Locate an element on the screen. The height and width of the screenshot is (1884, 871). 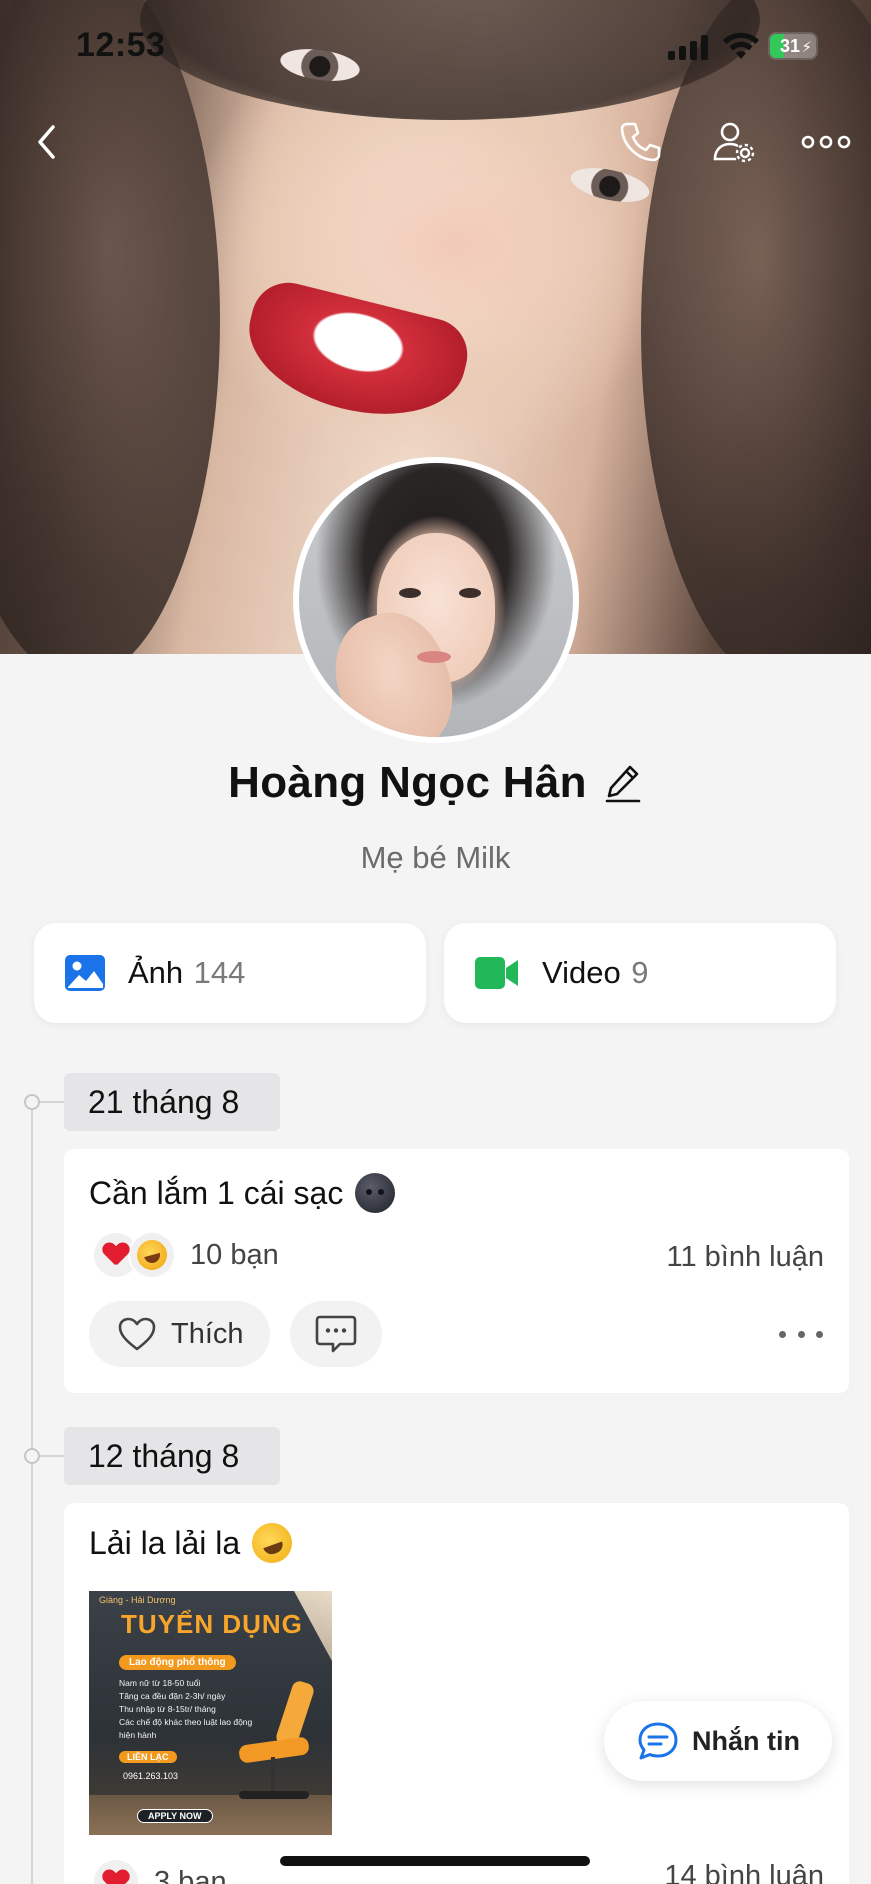
comment-count-link: 11 bình luận is located at coordinates (746, 1257).